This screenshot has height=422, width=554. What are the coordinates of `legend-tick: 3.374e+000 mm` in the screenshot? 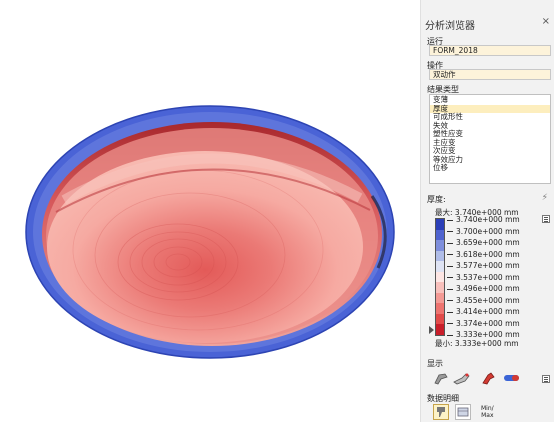 It's located at (483, 323).